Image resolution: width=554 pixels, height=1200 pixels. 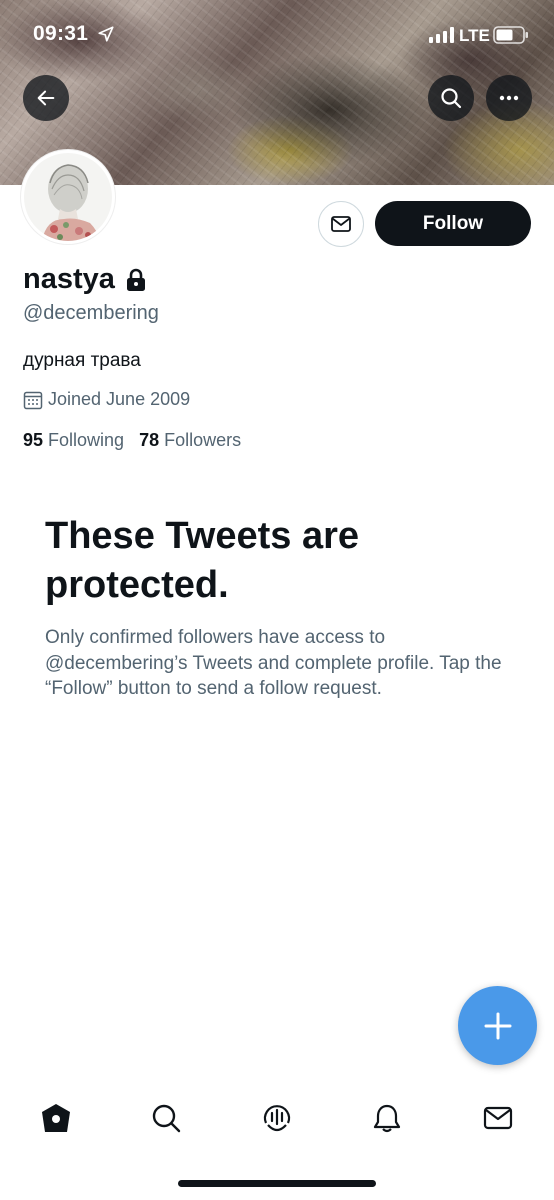 I want to click on home-icon, so click(x=56, y=1118).